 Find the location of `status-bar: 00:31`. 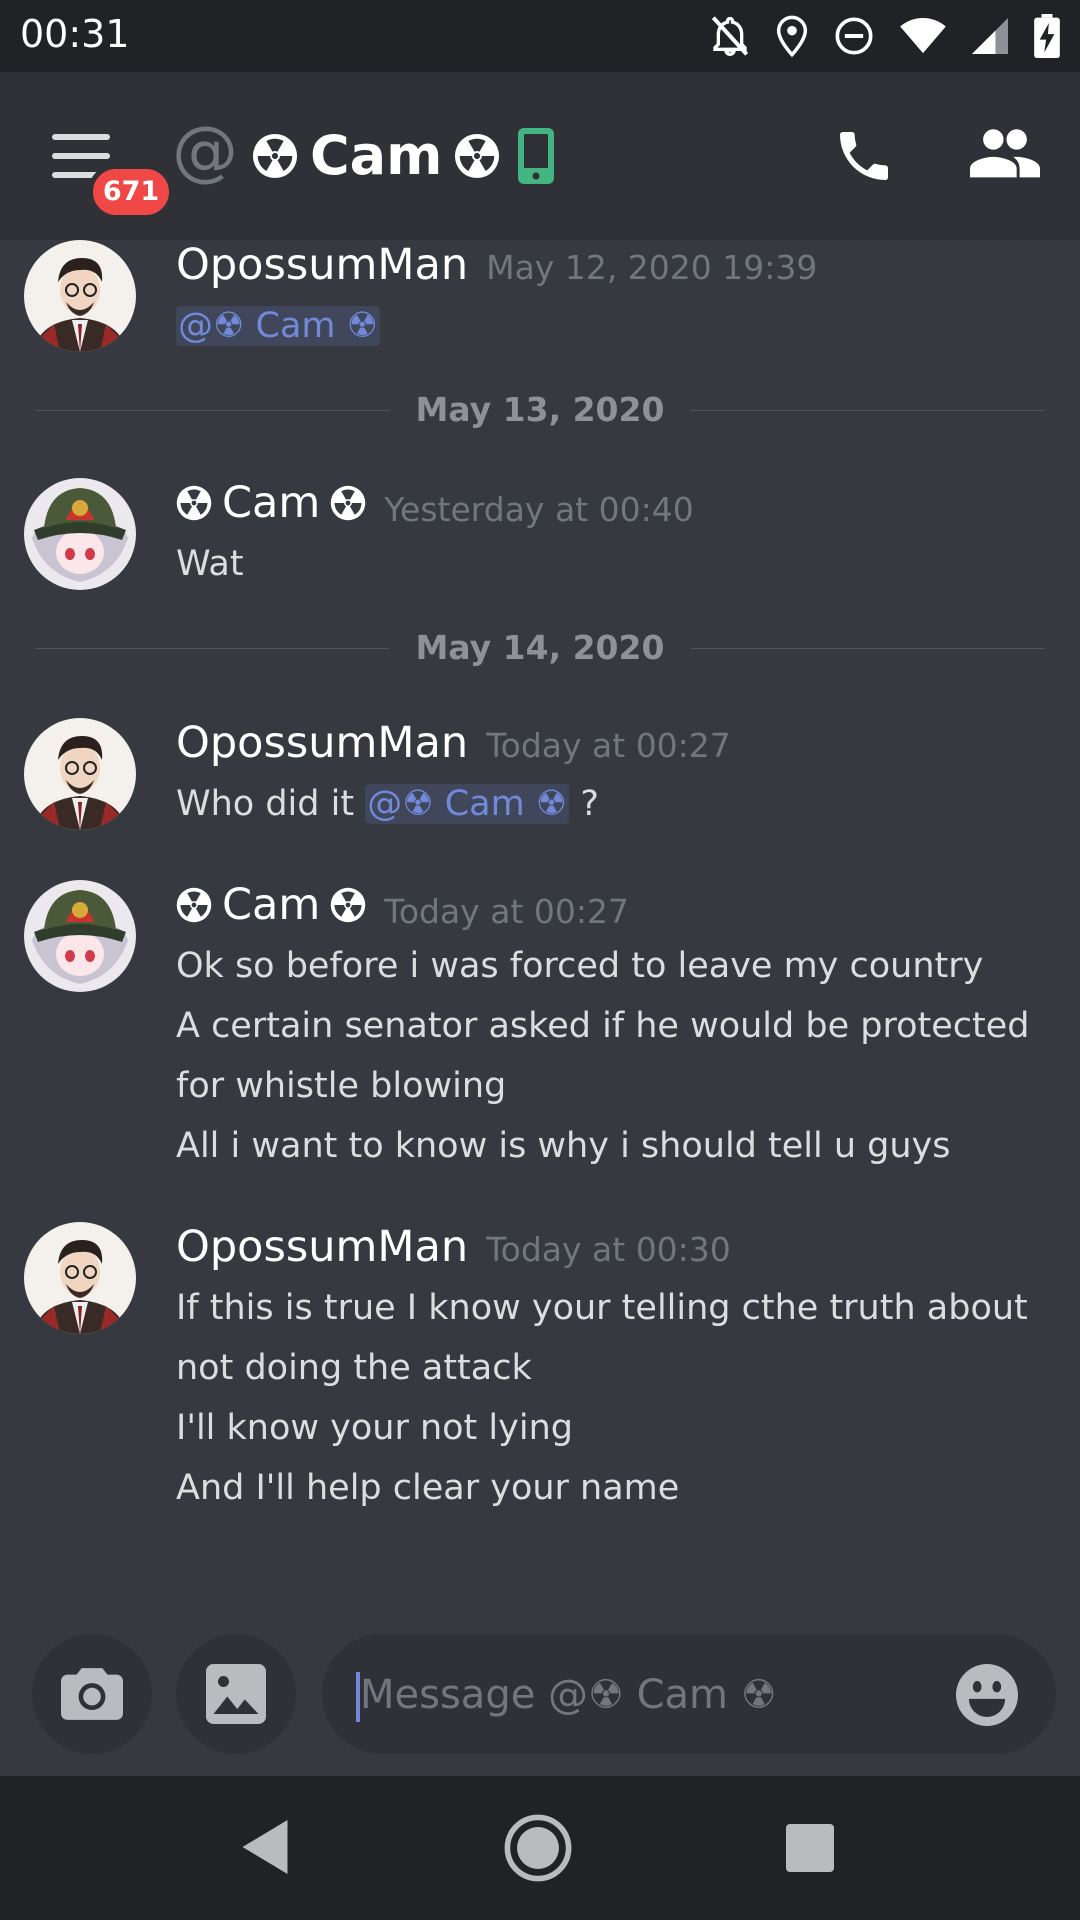

status-bar: 00:31 is located at coordinates (540, 36).